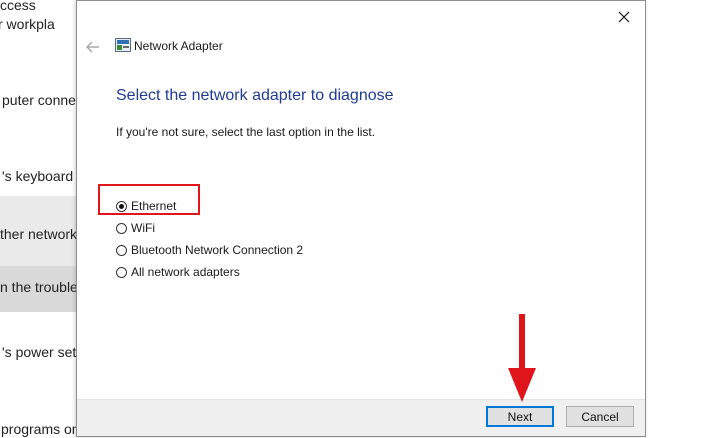 The height and width of the screenshot is (438, 728). Describe the element at coordinates (39, 287) in the screenshot. I see `background-item: n the trouble` at that location.